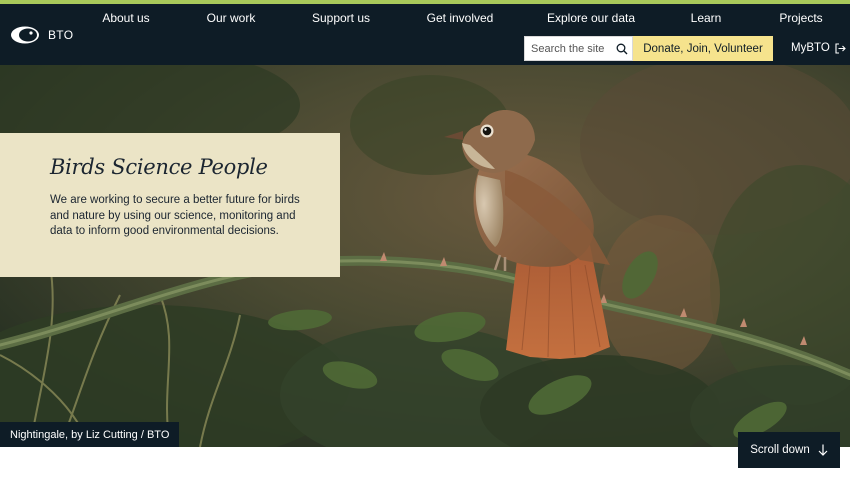  I want to click on nav-projects: Projects, so click(800, 18).